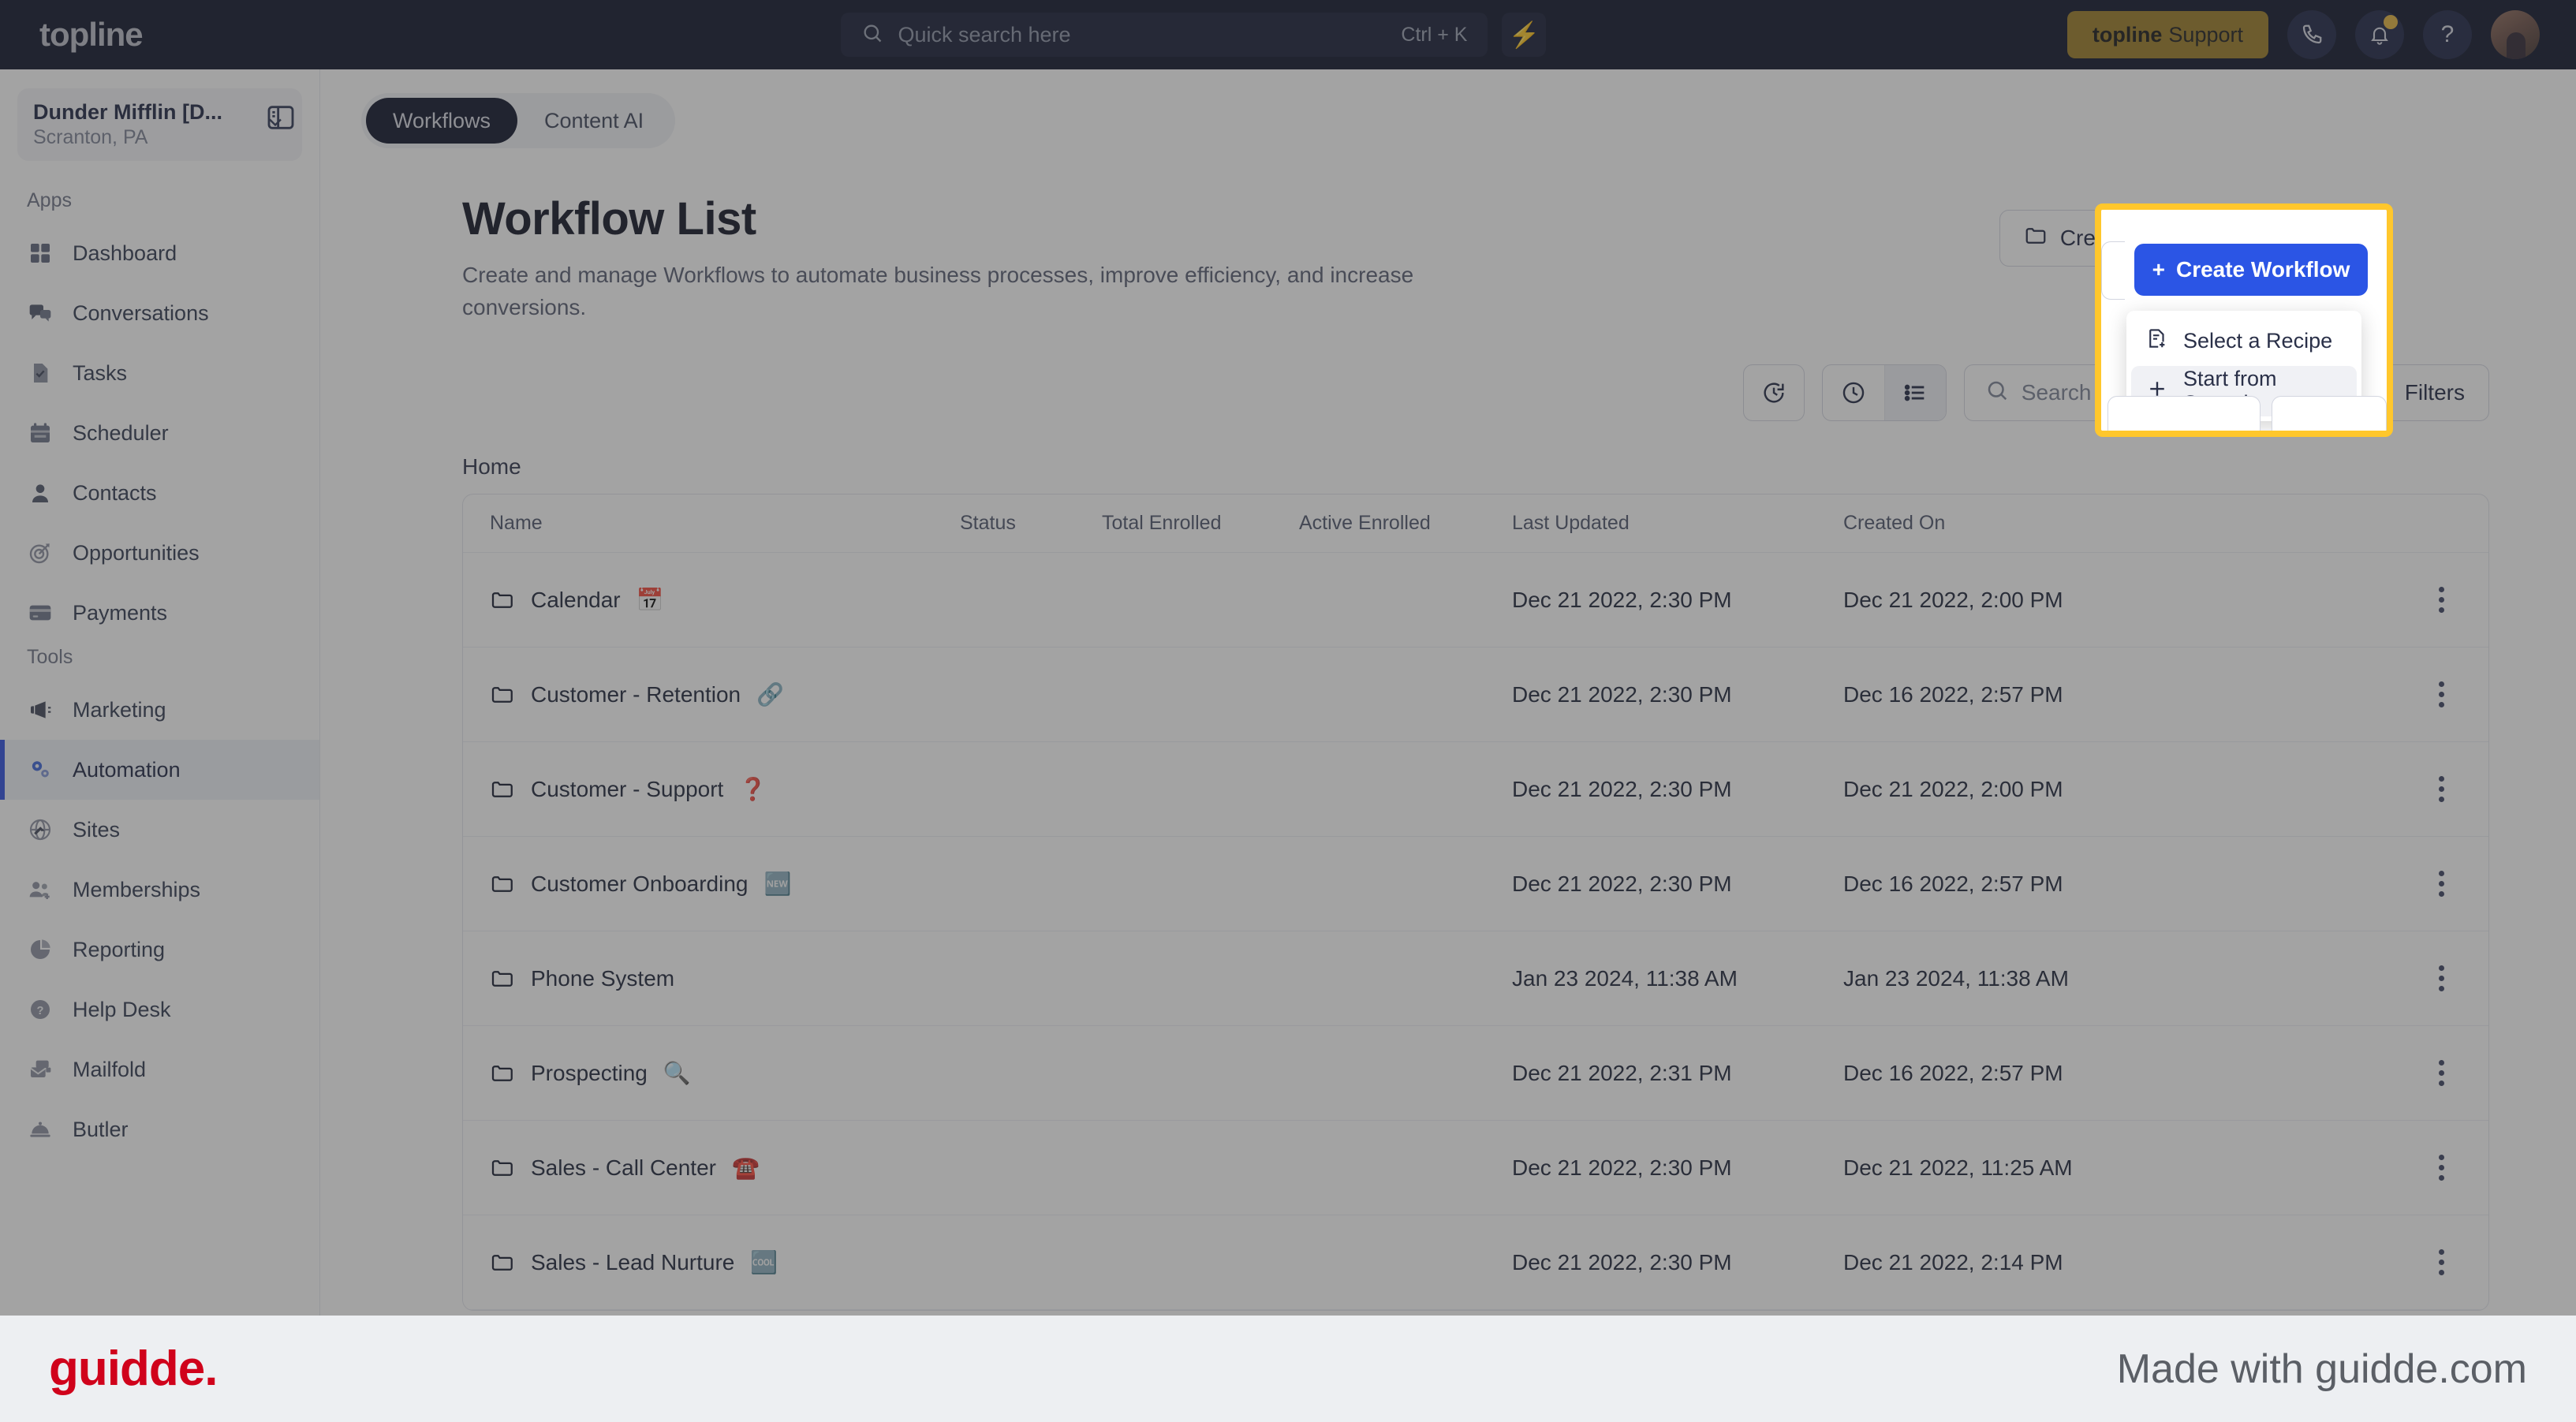 The image size is (2576, 1422). I want to click on top-bar-center: Quick search here Ctrl + K ⚡, so click(1193, 35).